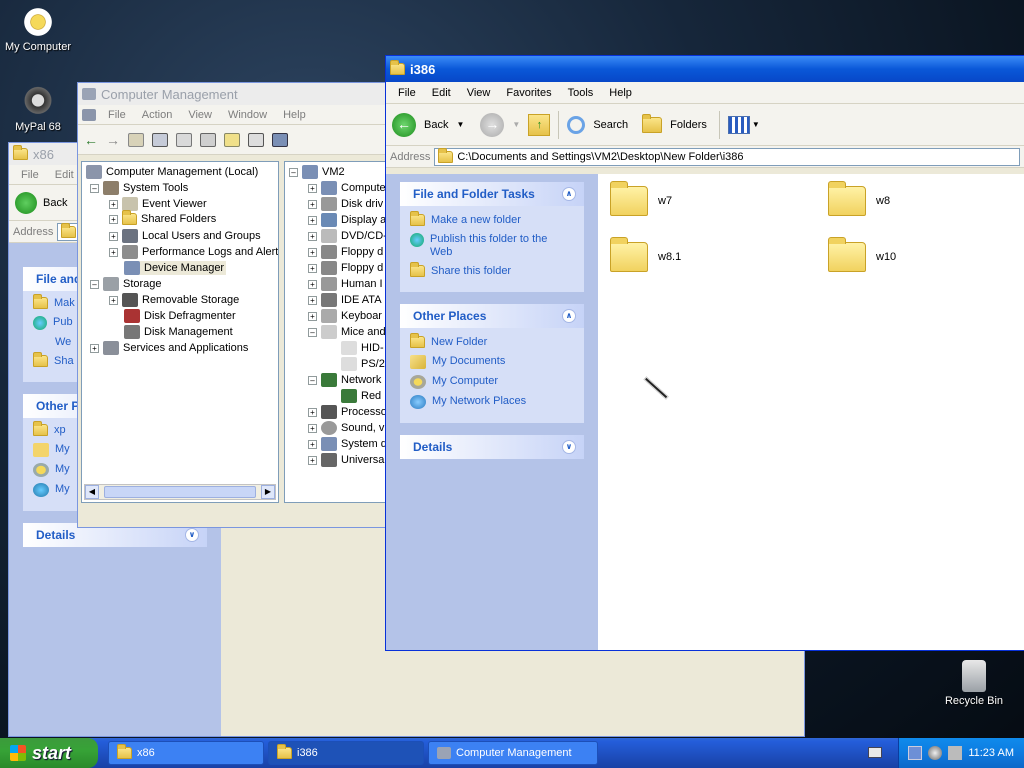 This screenshot has height=768, width=1024. What do you see at coordinates (513, 753) in the screenshot?
I see `taskbar-button-computer-management: Computer Management` at bounding box center [513, 753].